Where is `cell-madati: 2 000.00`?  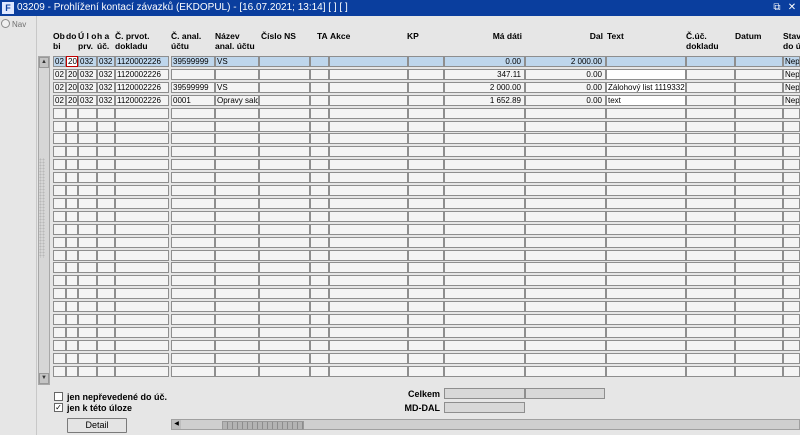 cell-madati: 2 000.00 is located at coordinates (484, 87).